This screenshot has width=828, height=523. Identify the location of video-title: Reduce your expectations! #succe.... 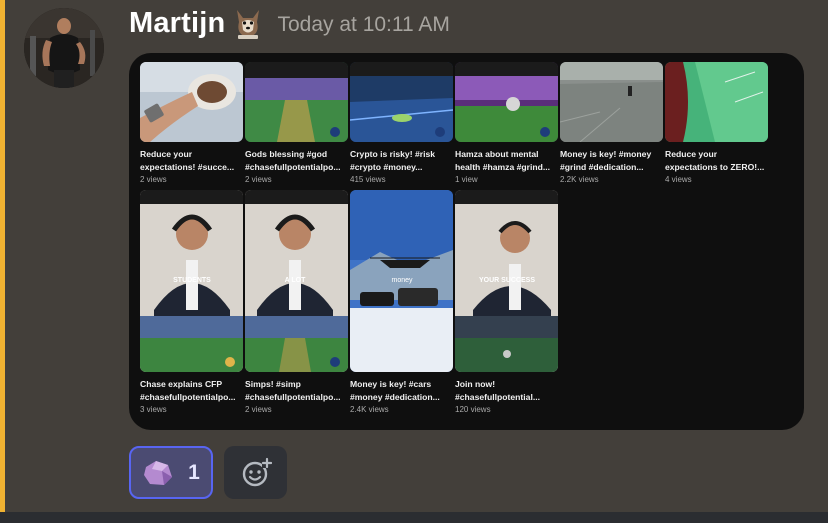
(191, 160).